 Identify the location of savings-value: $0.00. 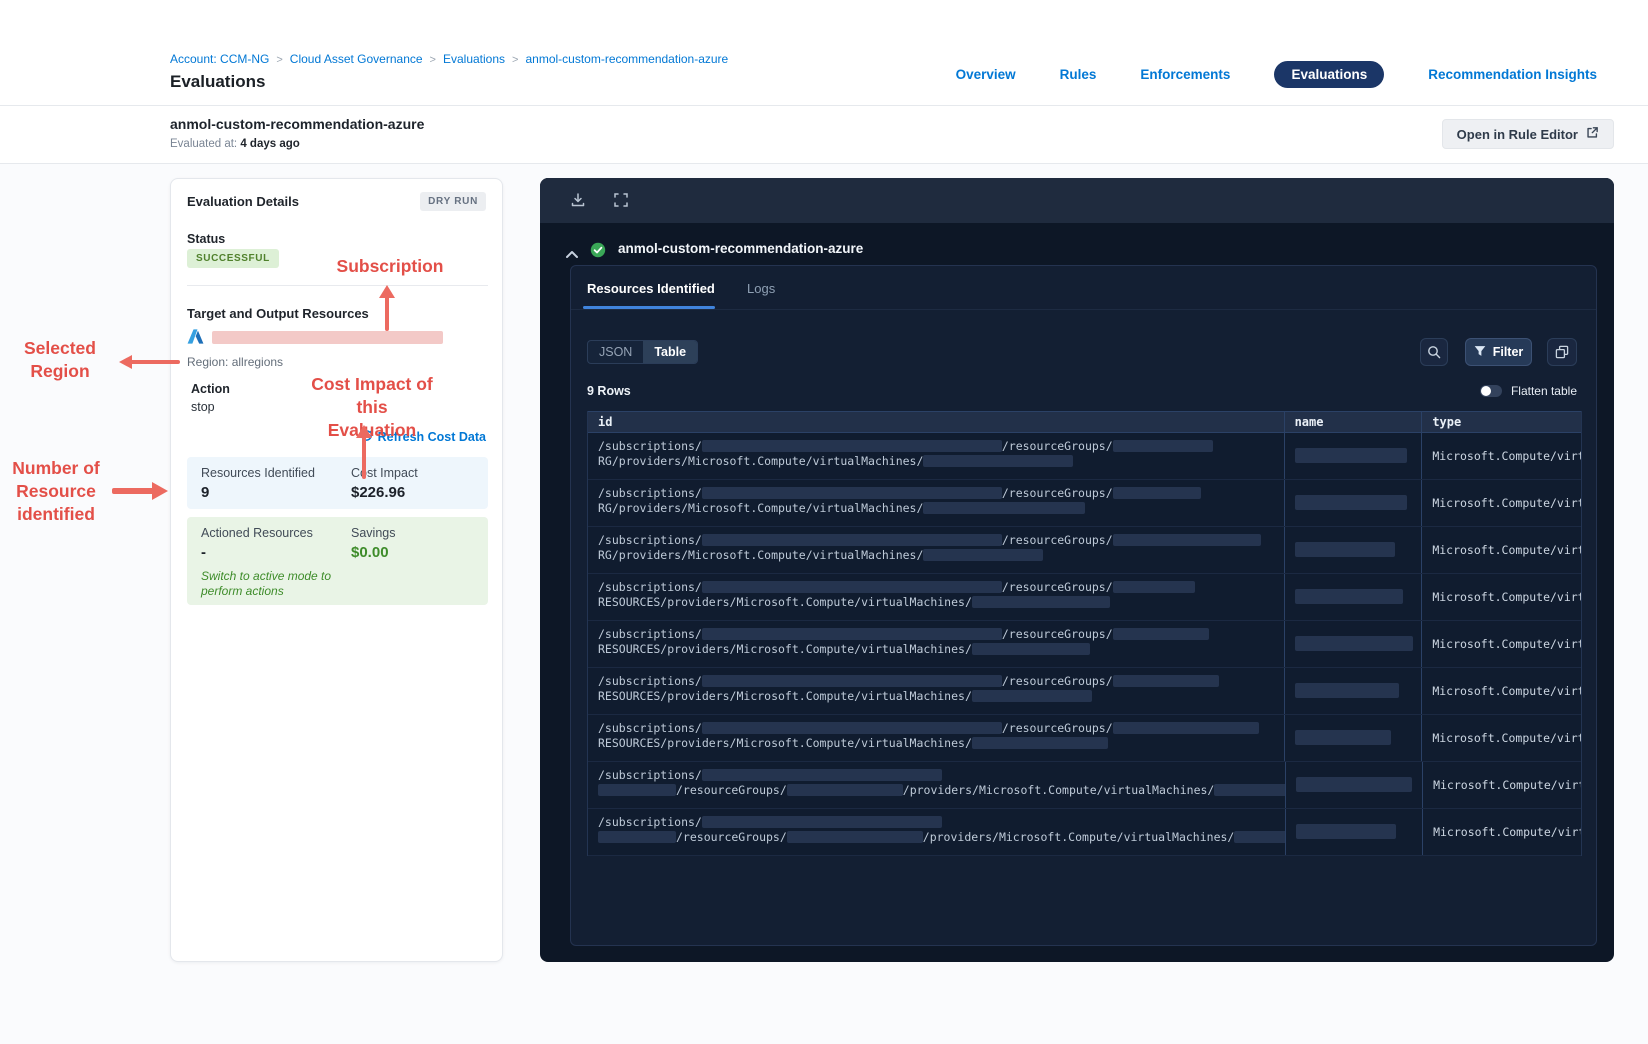
(370, 552).